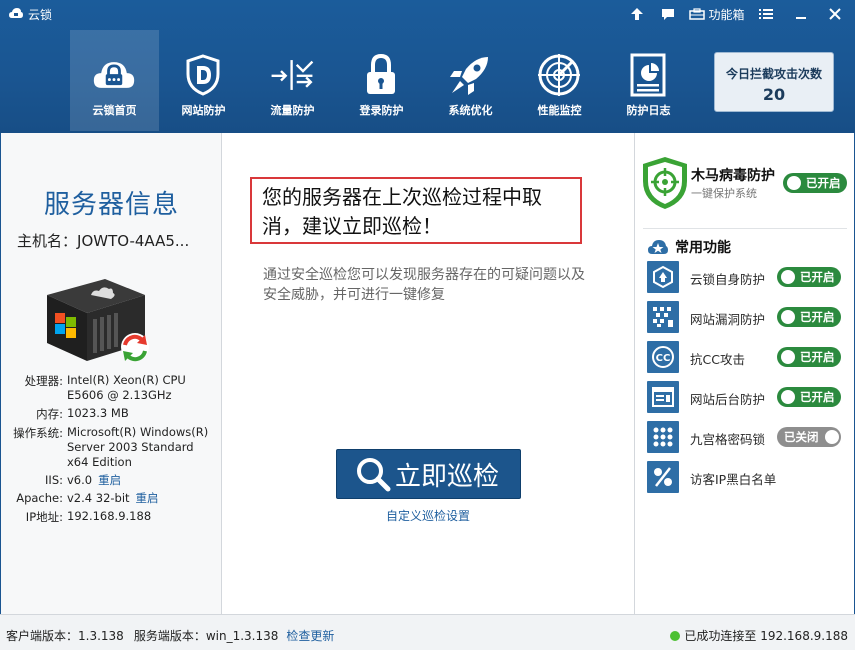  What do you see at coordinates (733, 478) in the screenshot?
I see `feature-label: 访客IP黑白名单` at bounding box center [733, 478].